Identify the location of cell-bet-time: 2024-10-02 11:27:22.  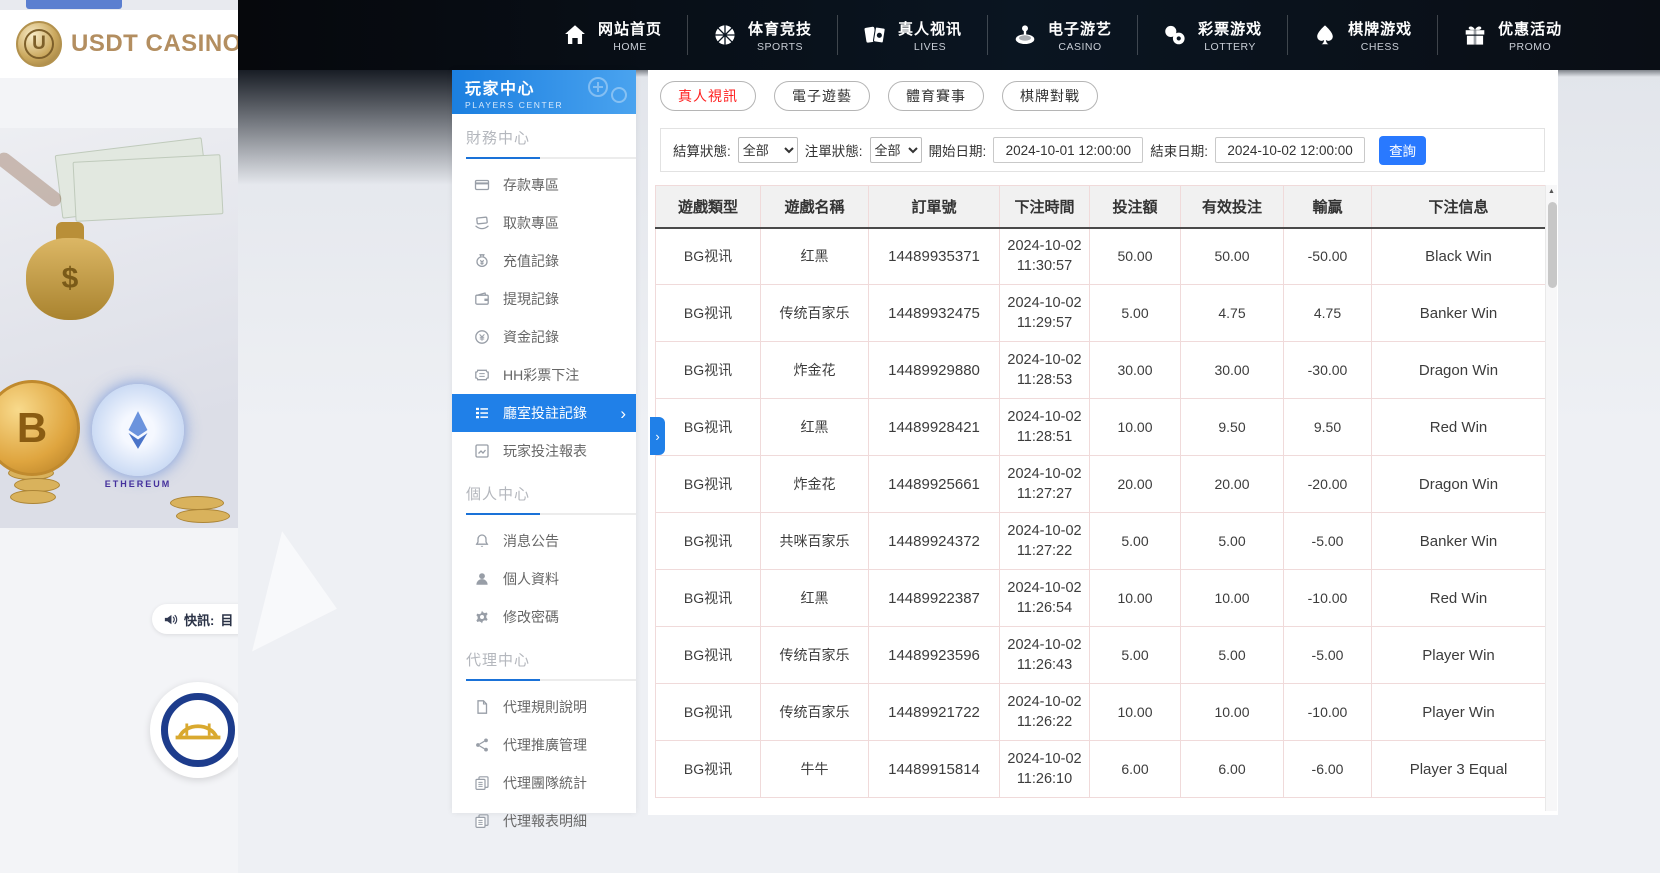
(1044, 541).